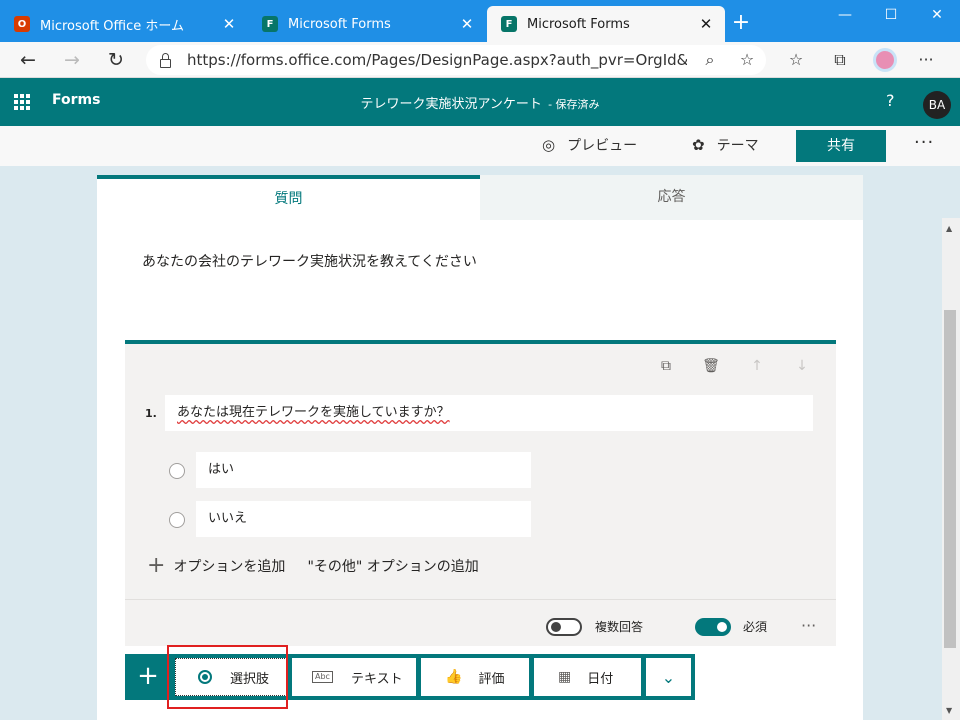  I want to click on thumbs-up-icon: 👍, so click(454, 677).